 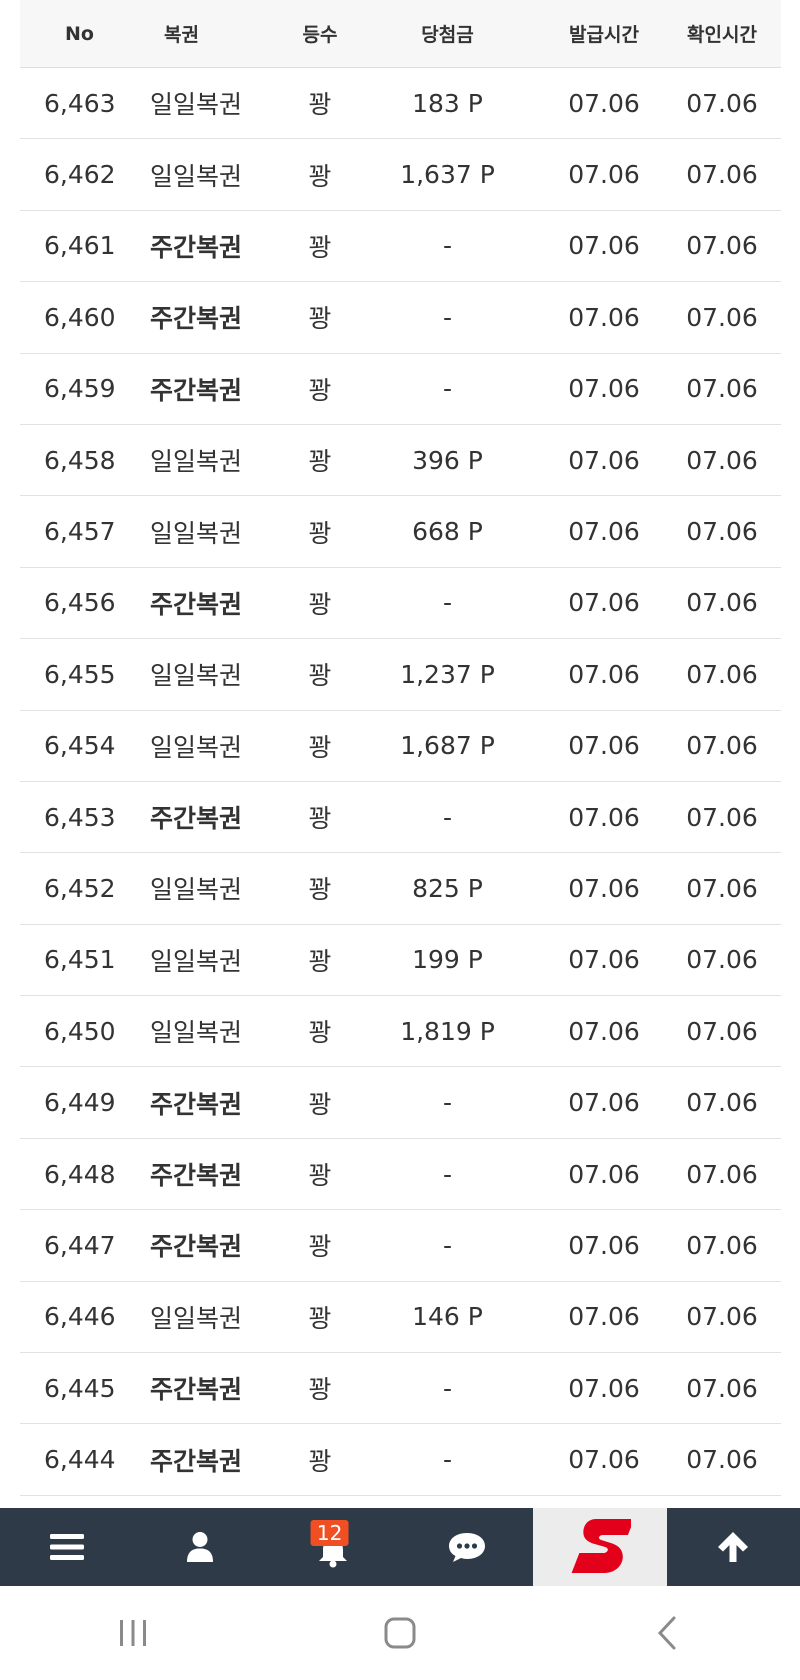 What do you see at coordinates (447, 460) in the screenshot?
I see `row-prize: 396 P` at bounding box center [447, 460].